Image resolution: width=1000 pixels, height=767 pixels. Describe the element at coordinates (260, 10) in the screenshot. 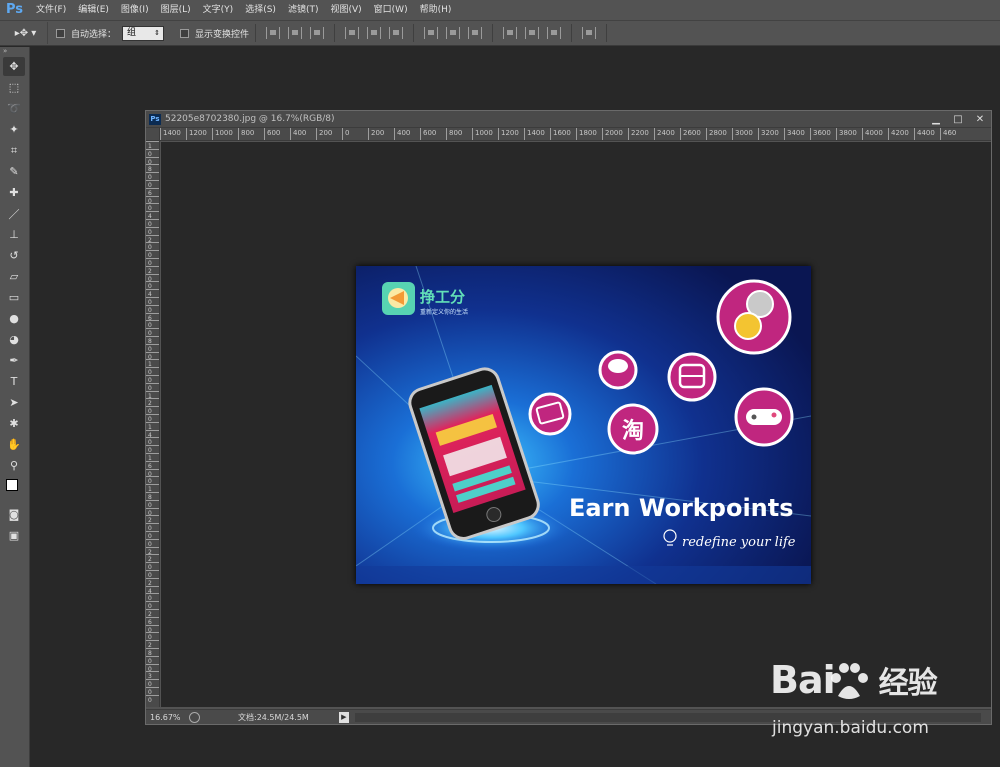

I see `menu-select: 选择(S)` at that location.